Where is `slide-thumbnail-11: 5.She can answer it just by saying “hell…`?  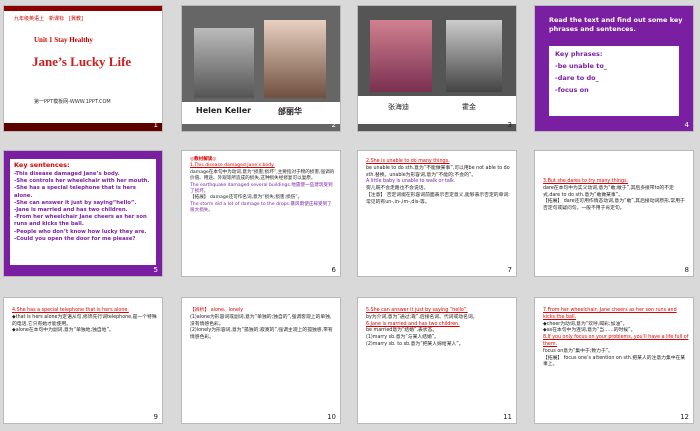 slide-thumbnail-11: 5.She can answer it just by saying “hell… is located at coordinates (437, 360).